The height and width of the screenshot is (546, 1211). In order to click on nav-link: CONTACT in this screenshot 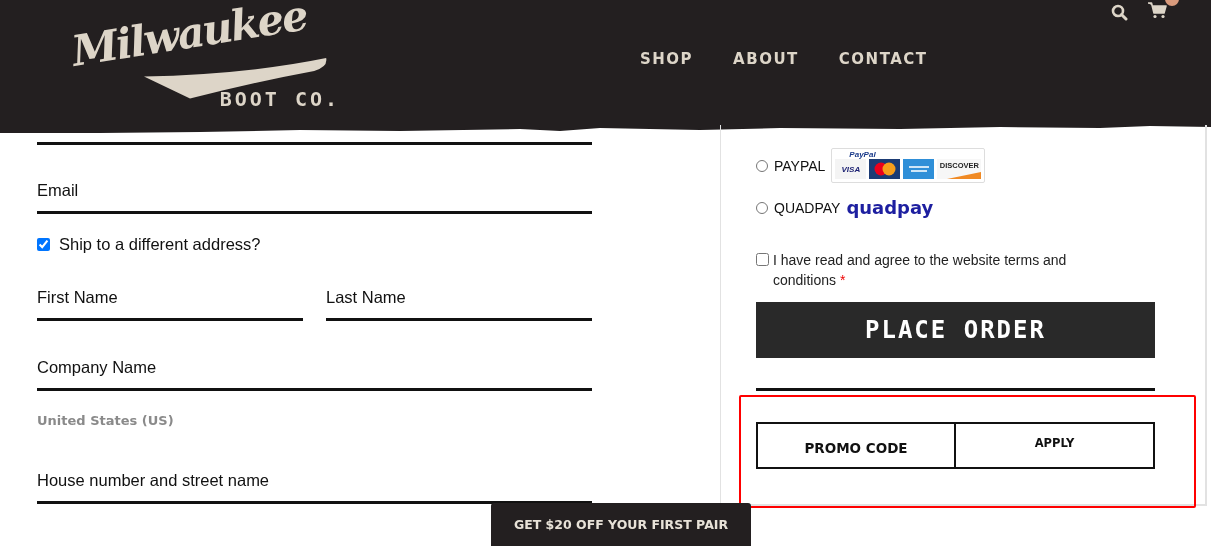, I will do `click(883, 59)`.